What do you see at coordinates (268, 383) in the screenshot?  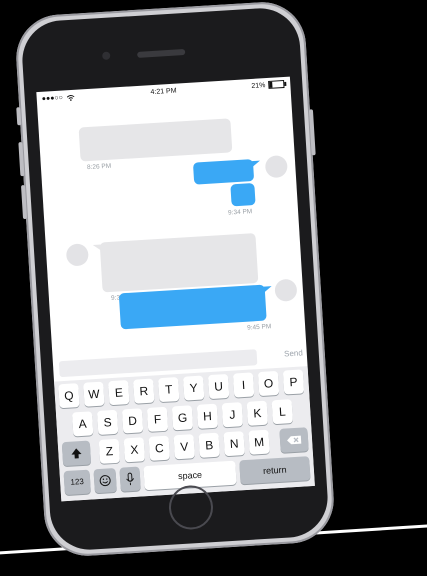 I see `key-o: O` at bounding box center [268, 383].